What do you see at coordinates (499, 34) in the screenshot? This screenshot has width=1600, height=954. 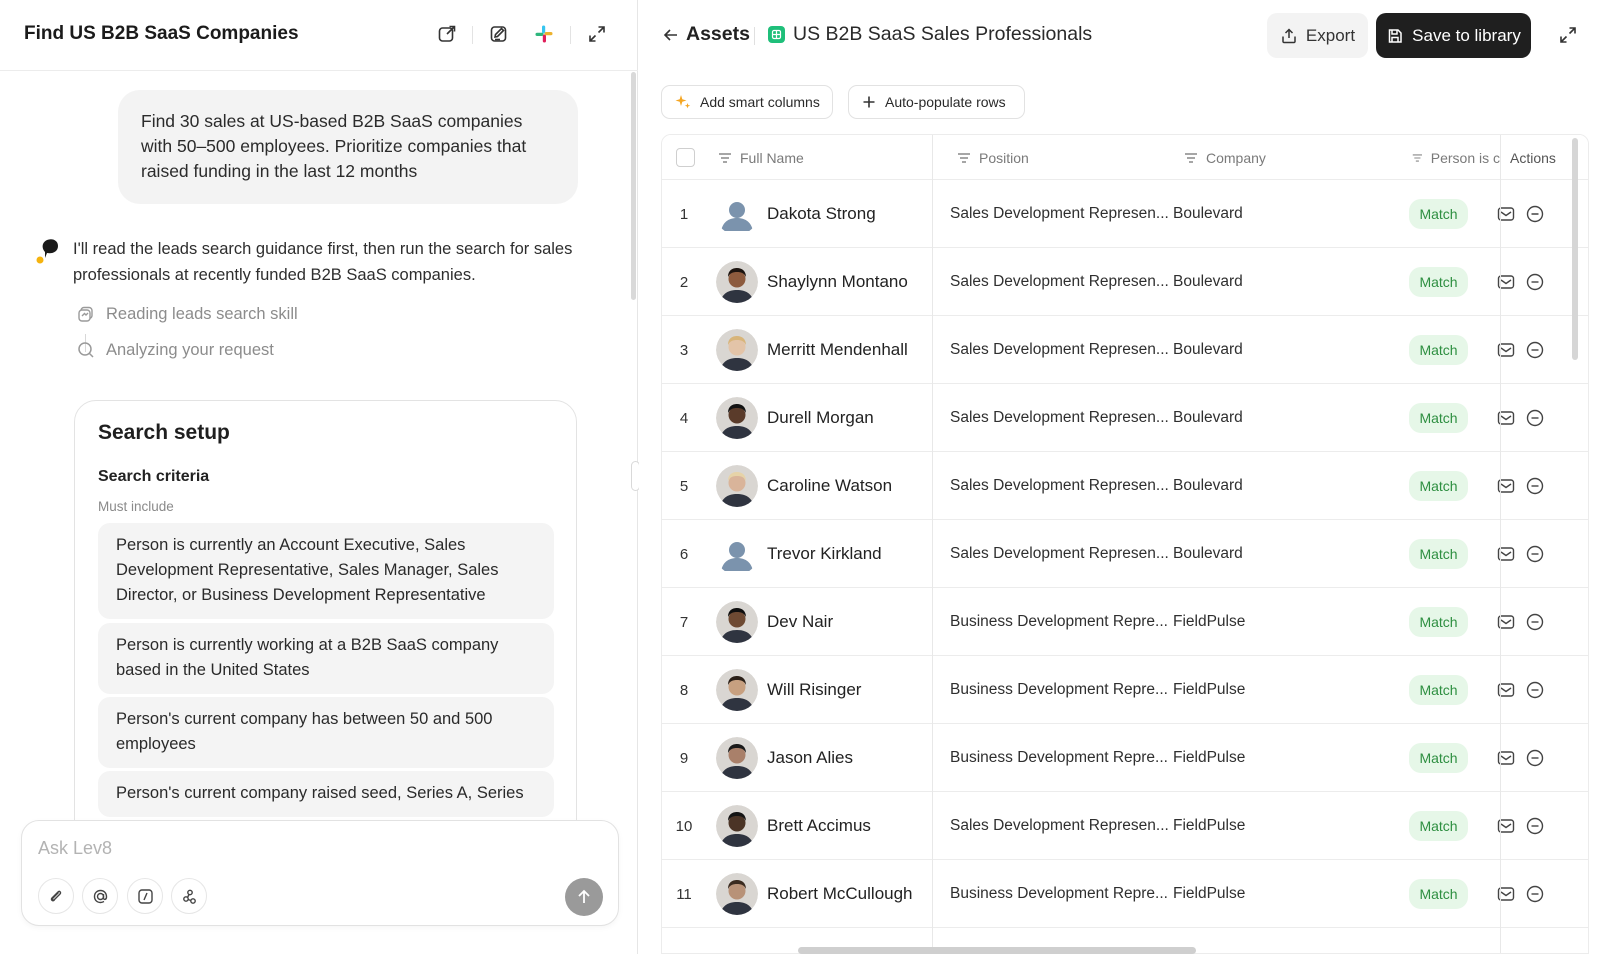 I see `edit-icon` at bounding box center [499, 34].